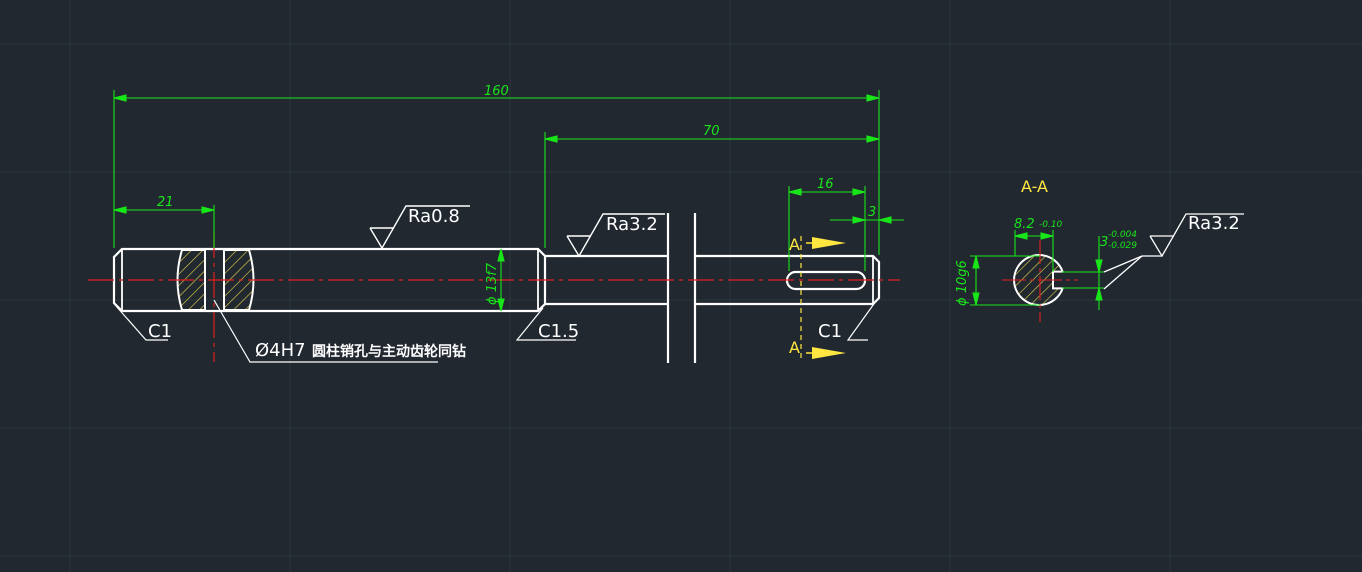 Image resolution: width=1362 pixels, height=572 pixels. What do you see at coordinates (1214, 223) in the screenshot?
I see `roughness-section-label: Ra3.2` at bounding box center [1214, 223].